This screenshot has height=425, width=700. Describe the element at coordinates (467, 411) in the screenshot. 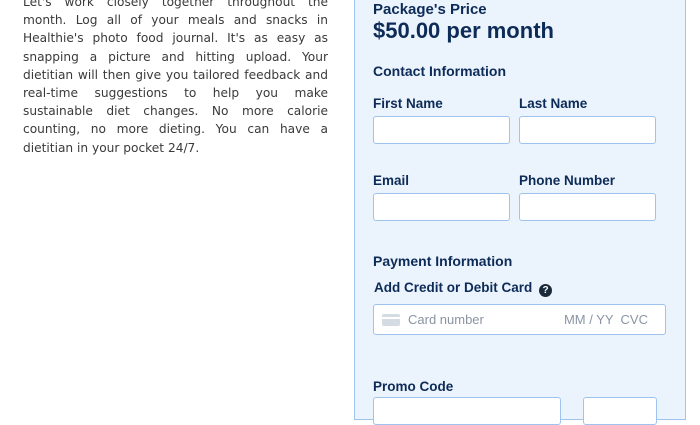

I see `promo-code-field` at that location.